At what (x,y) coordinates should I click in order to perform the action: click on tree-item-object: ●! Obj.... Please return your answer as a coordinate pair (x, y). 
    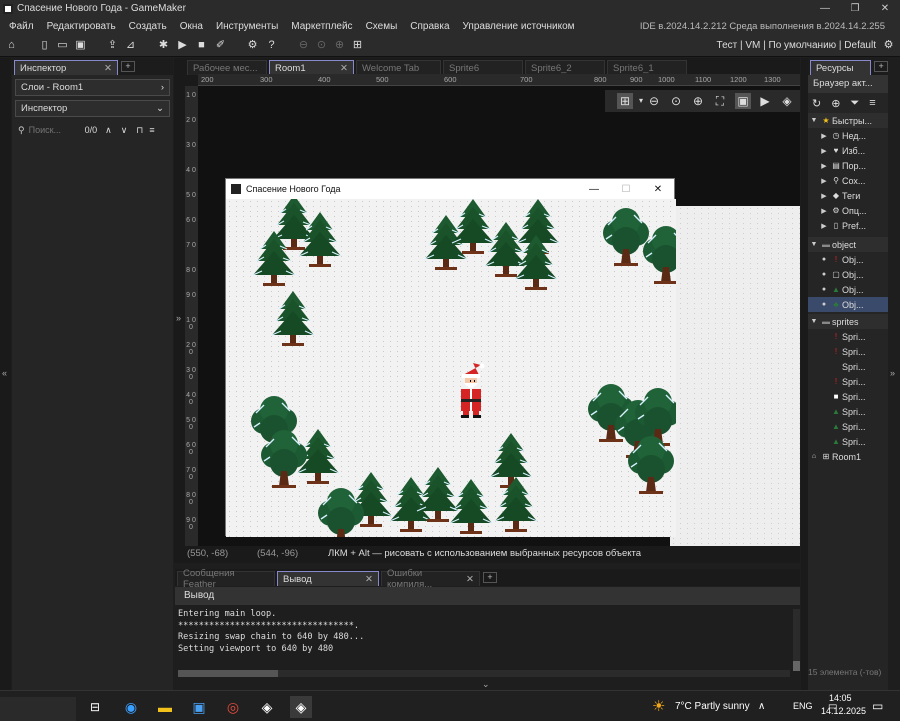
    Looking at the image, I should click on (848, 259).